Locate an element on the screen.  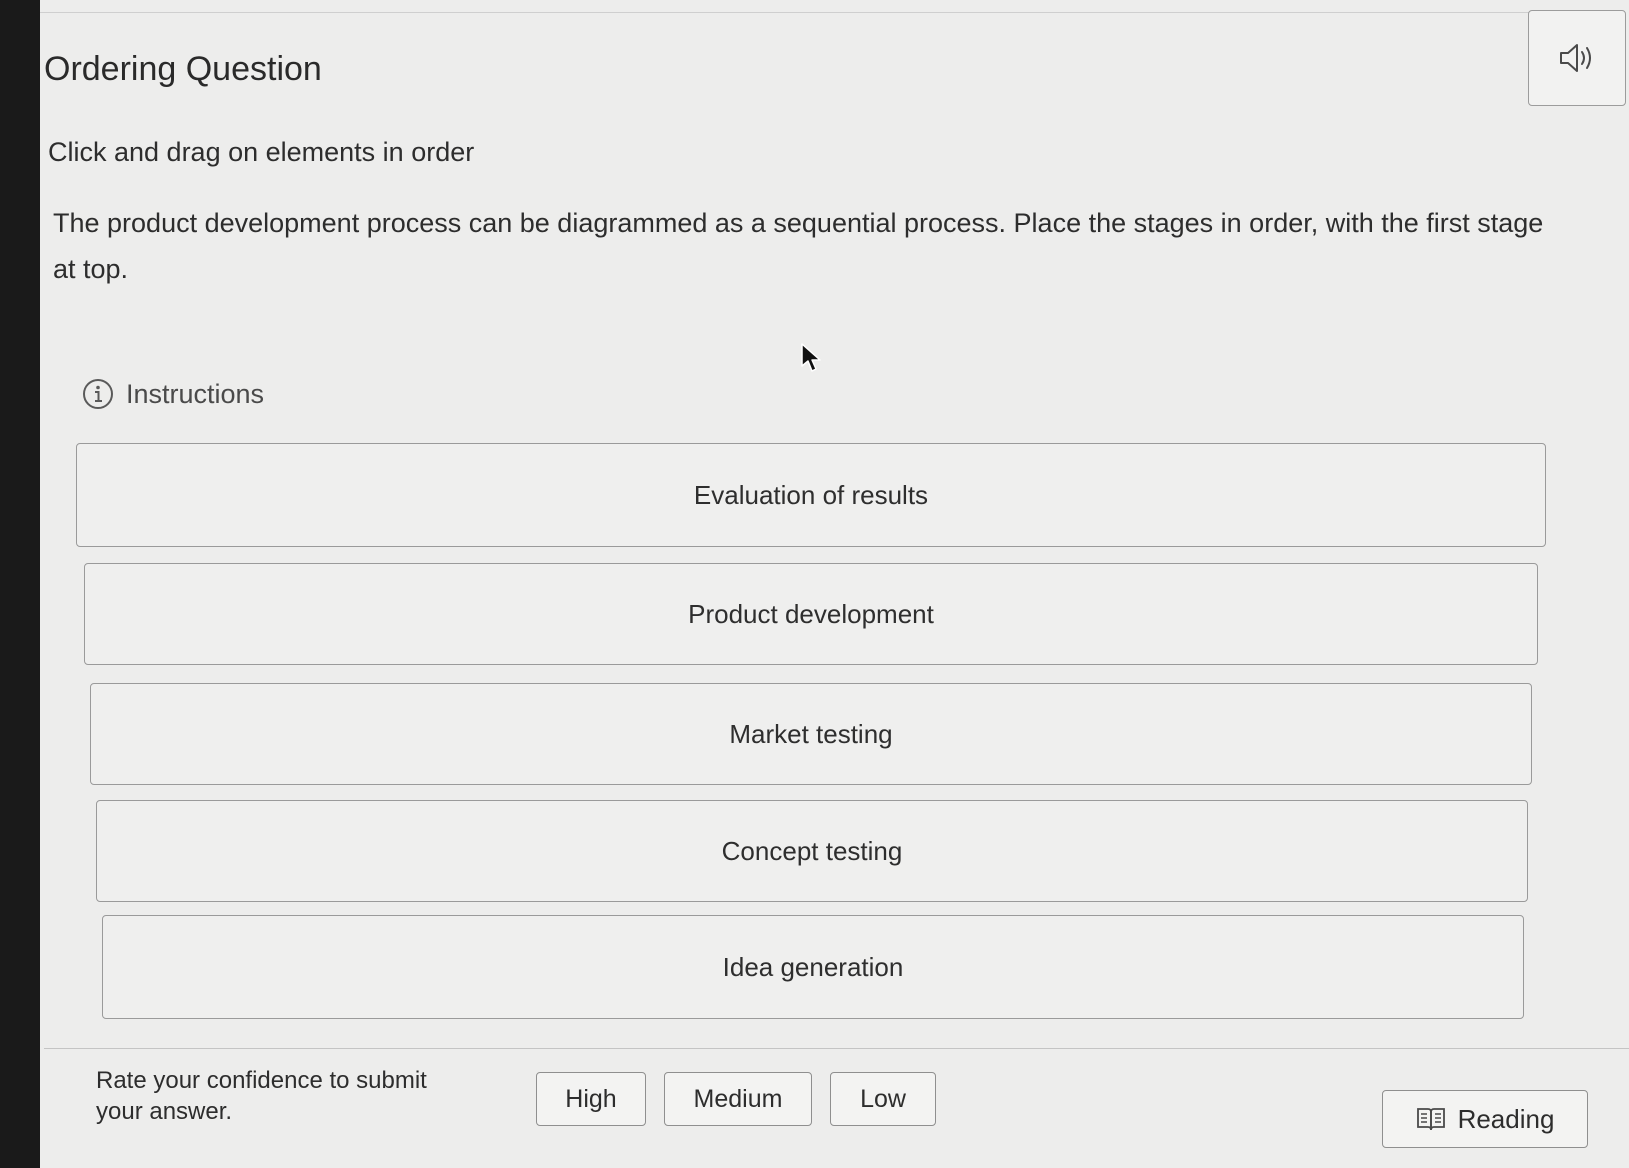
order-item: Idea generation is located at coordinates (813, 967).